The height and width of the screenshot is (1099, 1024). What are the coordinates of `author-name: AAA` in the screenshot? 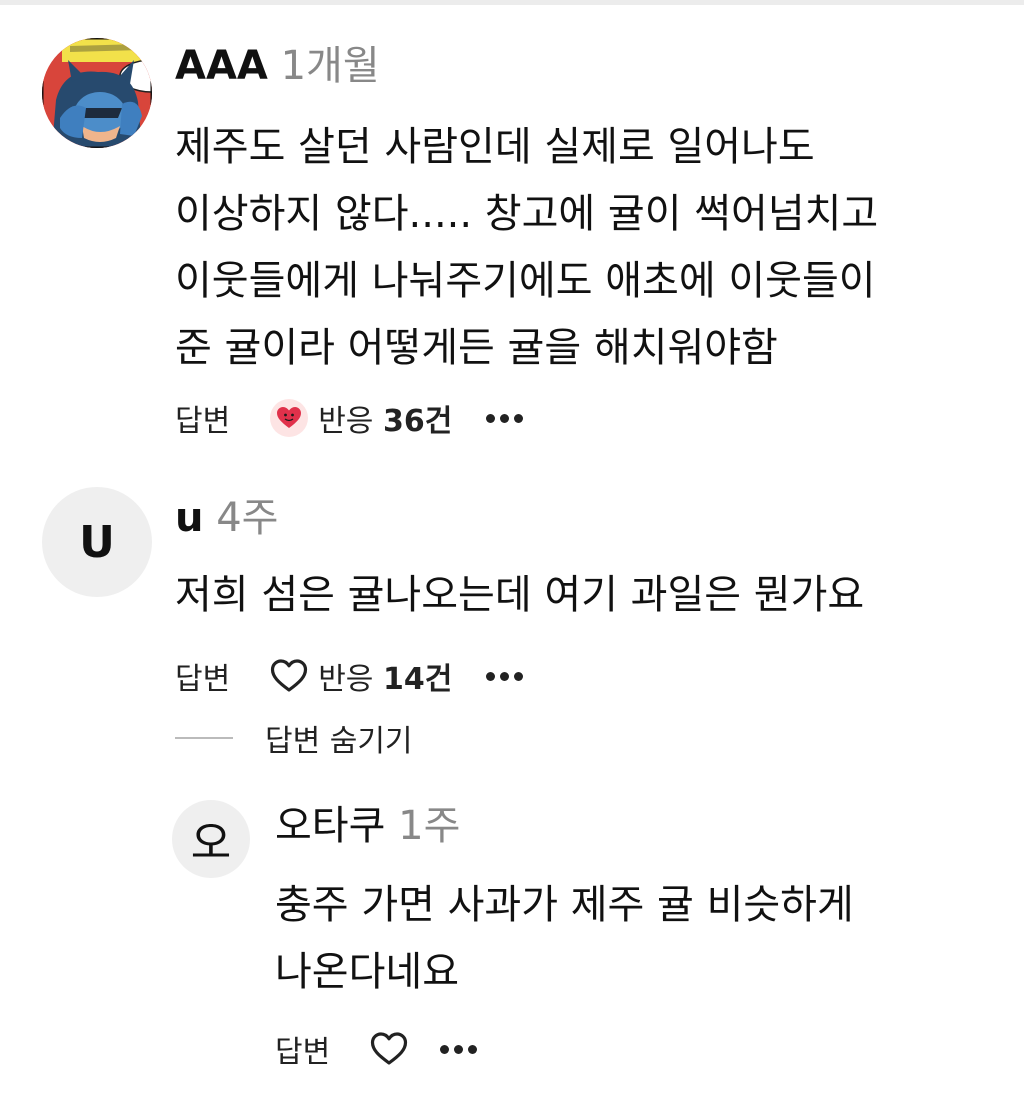 It's located at (221, 66).